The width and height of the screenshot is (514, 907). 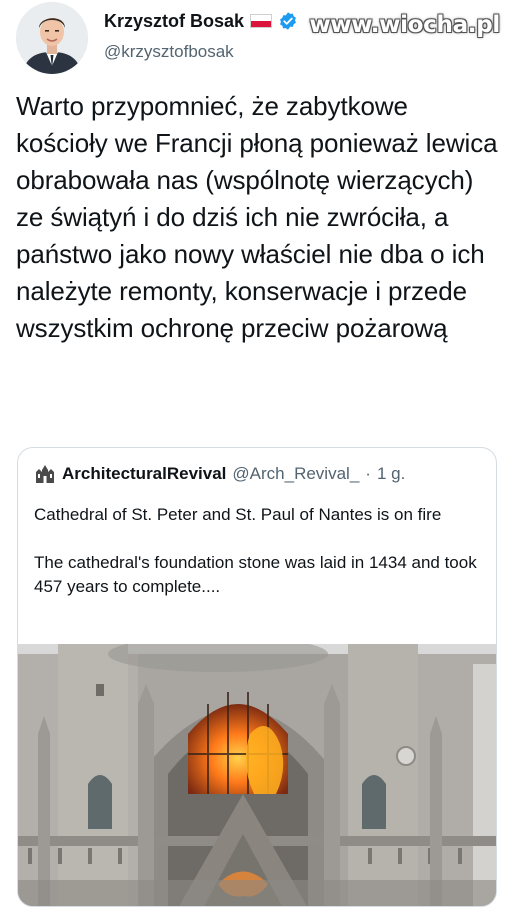 I want to click on quoted-display-name: ArchitecturalRevival, so click(x=144, y=474).